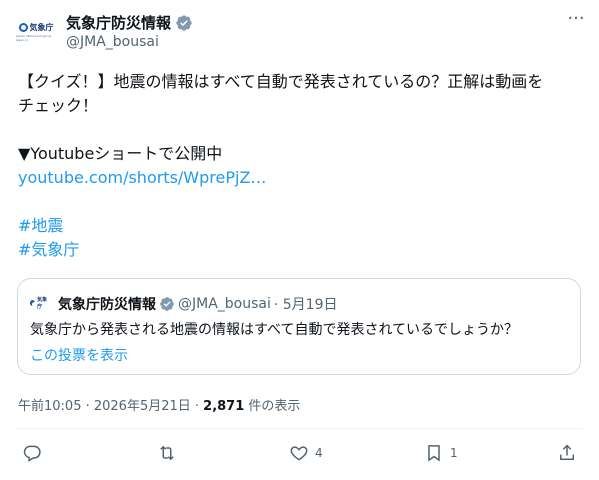  I want to click on logo-subtext: Japan Meteorological Agency, so click(34, 38).